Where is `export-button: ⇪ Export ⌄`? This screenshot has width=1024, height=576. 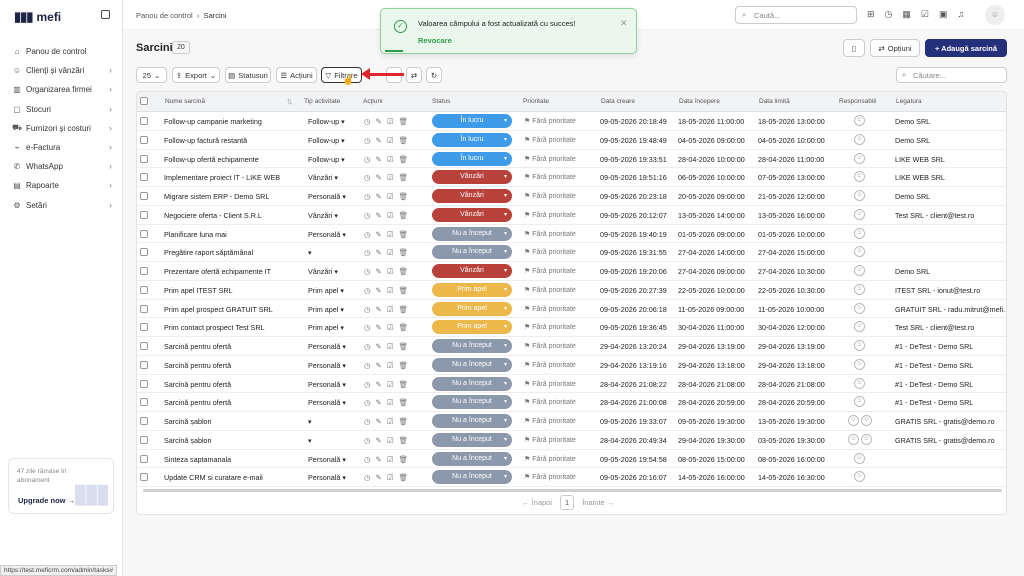
export-button: ⇪ Export ⌄ is located at coordinates (196, 75).